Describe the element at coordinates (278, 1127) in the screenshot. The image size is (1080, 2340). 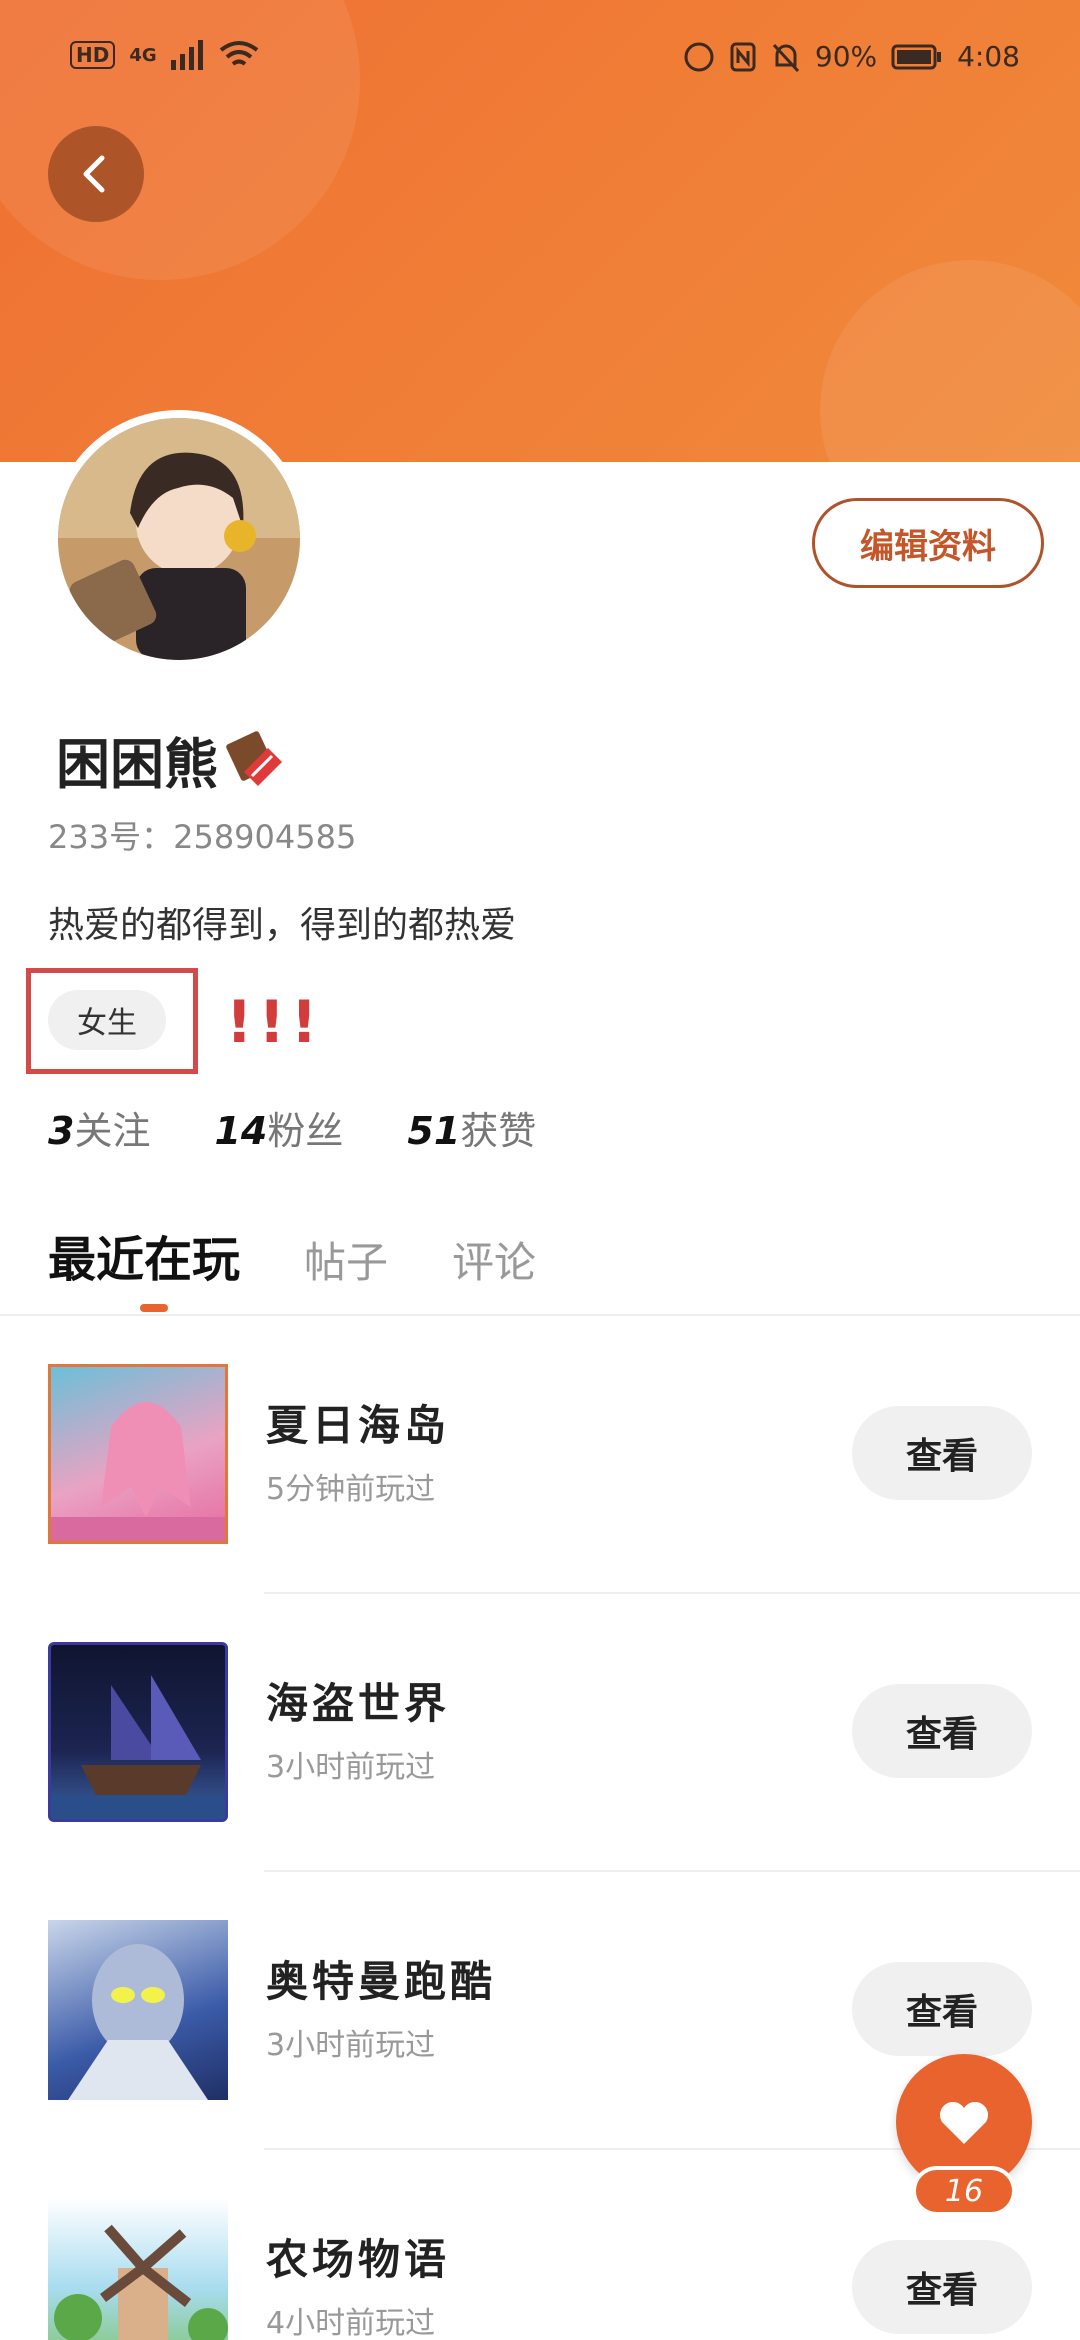
I see `stat-followers: 14粉丝` at that location.